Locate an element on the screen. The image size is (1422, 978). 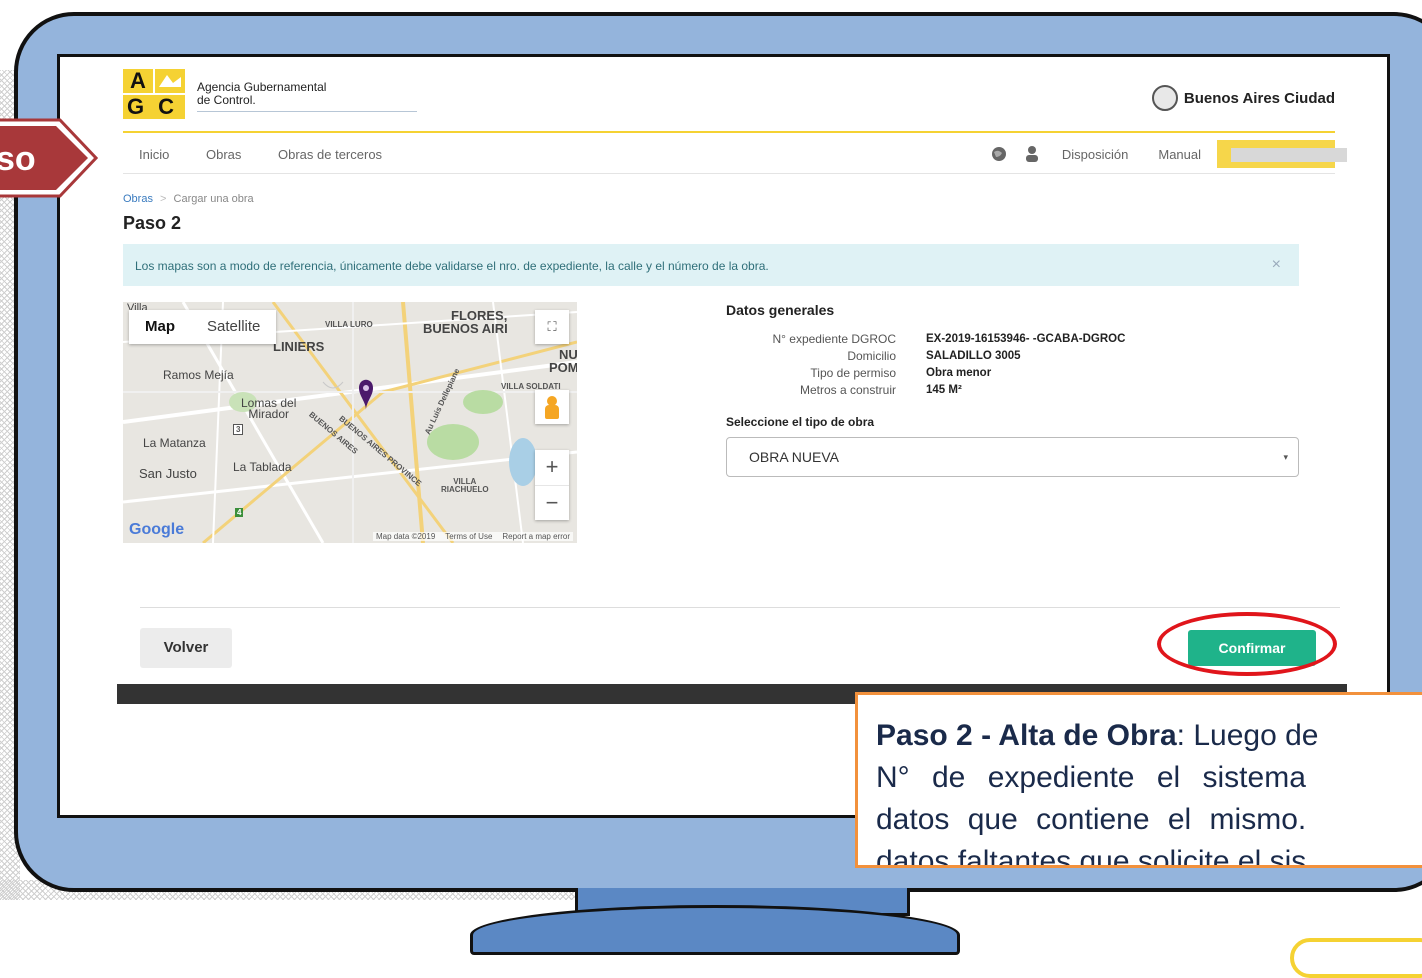
map-route-3: 3 is located at coordinates (238, 429).